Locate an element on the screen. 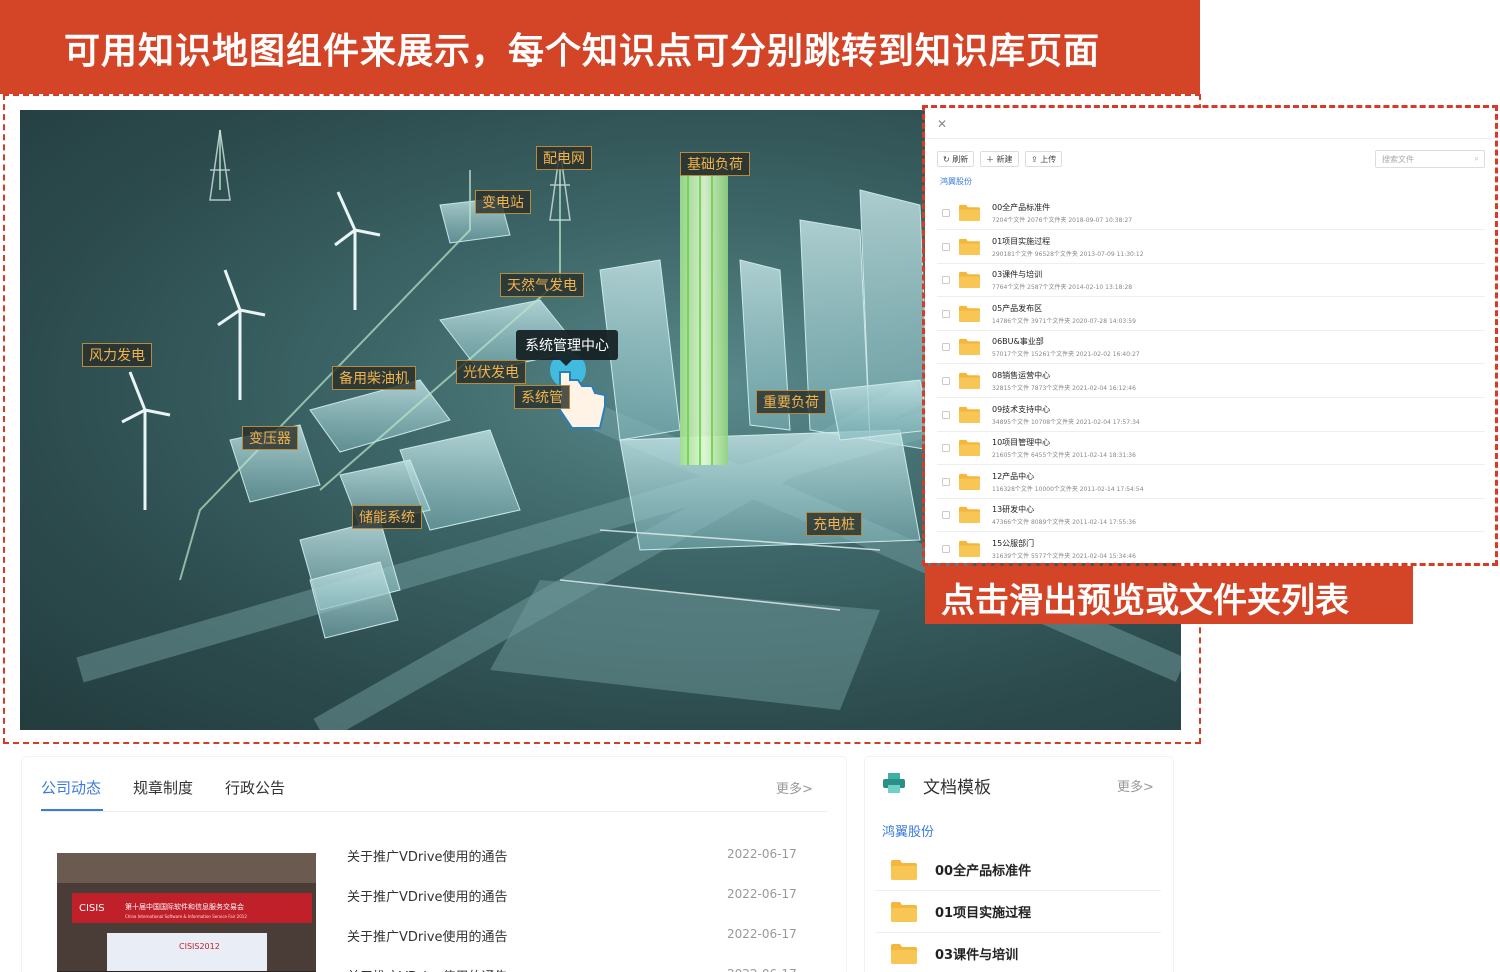  folder-meta: 116328个文件 10000个文件夹 2011-02-14 17:54:54 is located at coordinates (1068, 489).